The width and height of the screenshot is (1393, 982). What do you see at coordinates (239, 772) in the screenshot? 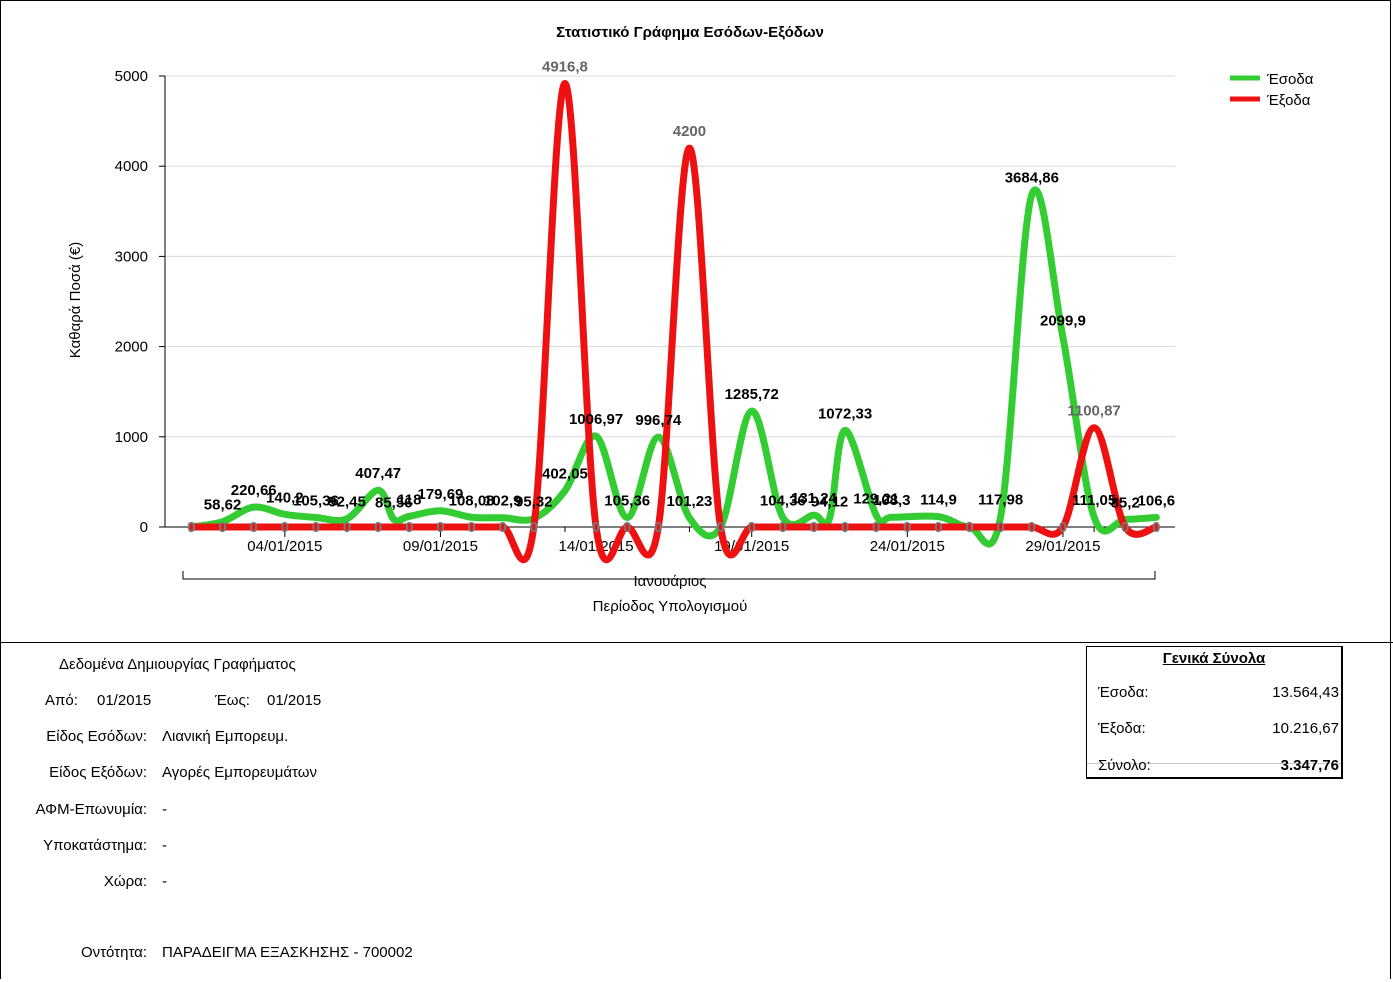
I see `expense-type-value: Αγορές Εμπορευμάτων` at bounding box center [239, 772].